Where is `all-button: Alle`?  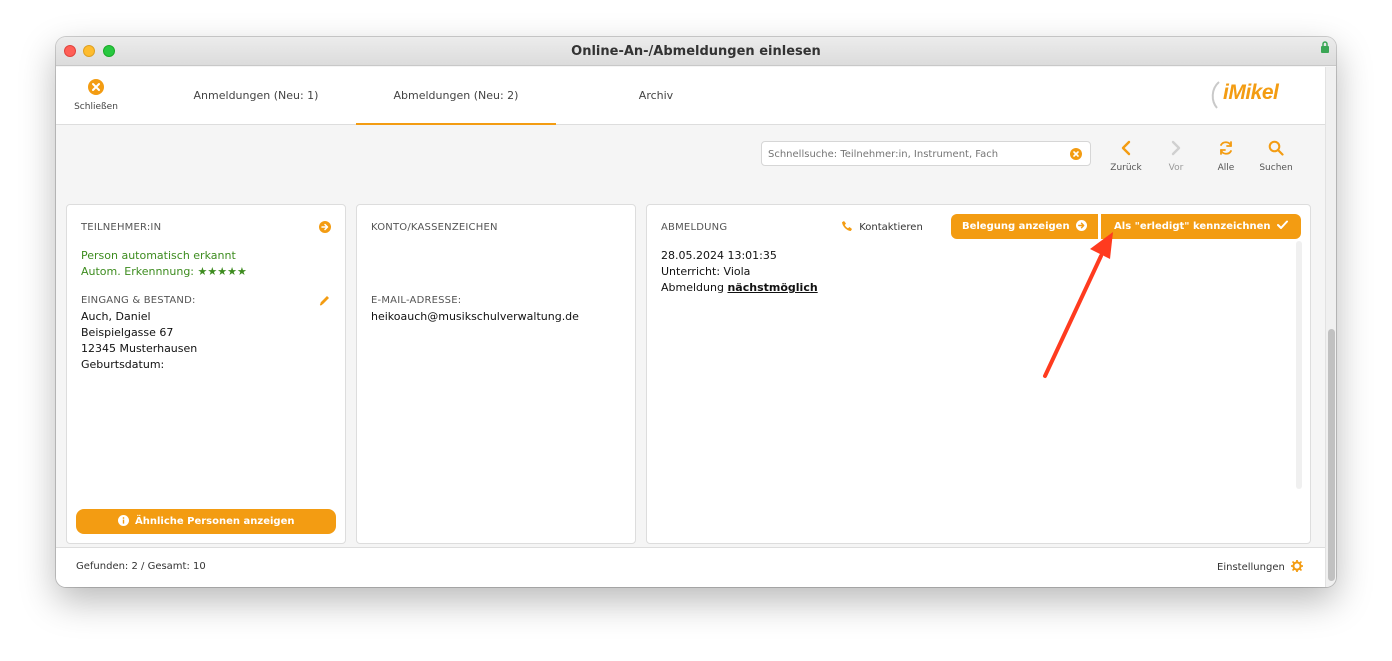
all-button: Alle is located at coordinates (1226, 156).